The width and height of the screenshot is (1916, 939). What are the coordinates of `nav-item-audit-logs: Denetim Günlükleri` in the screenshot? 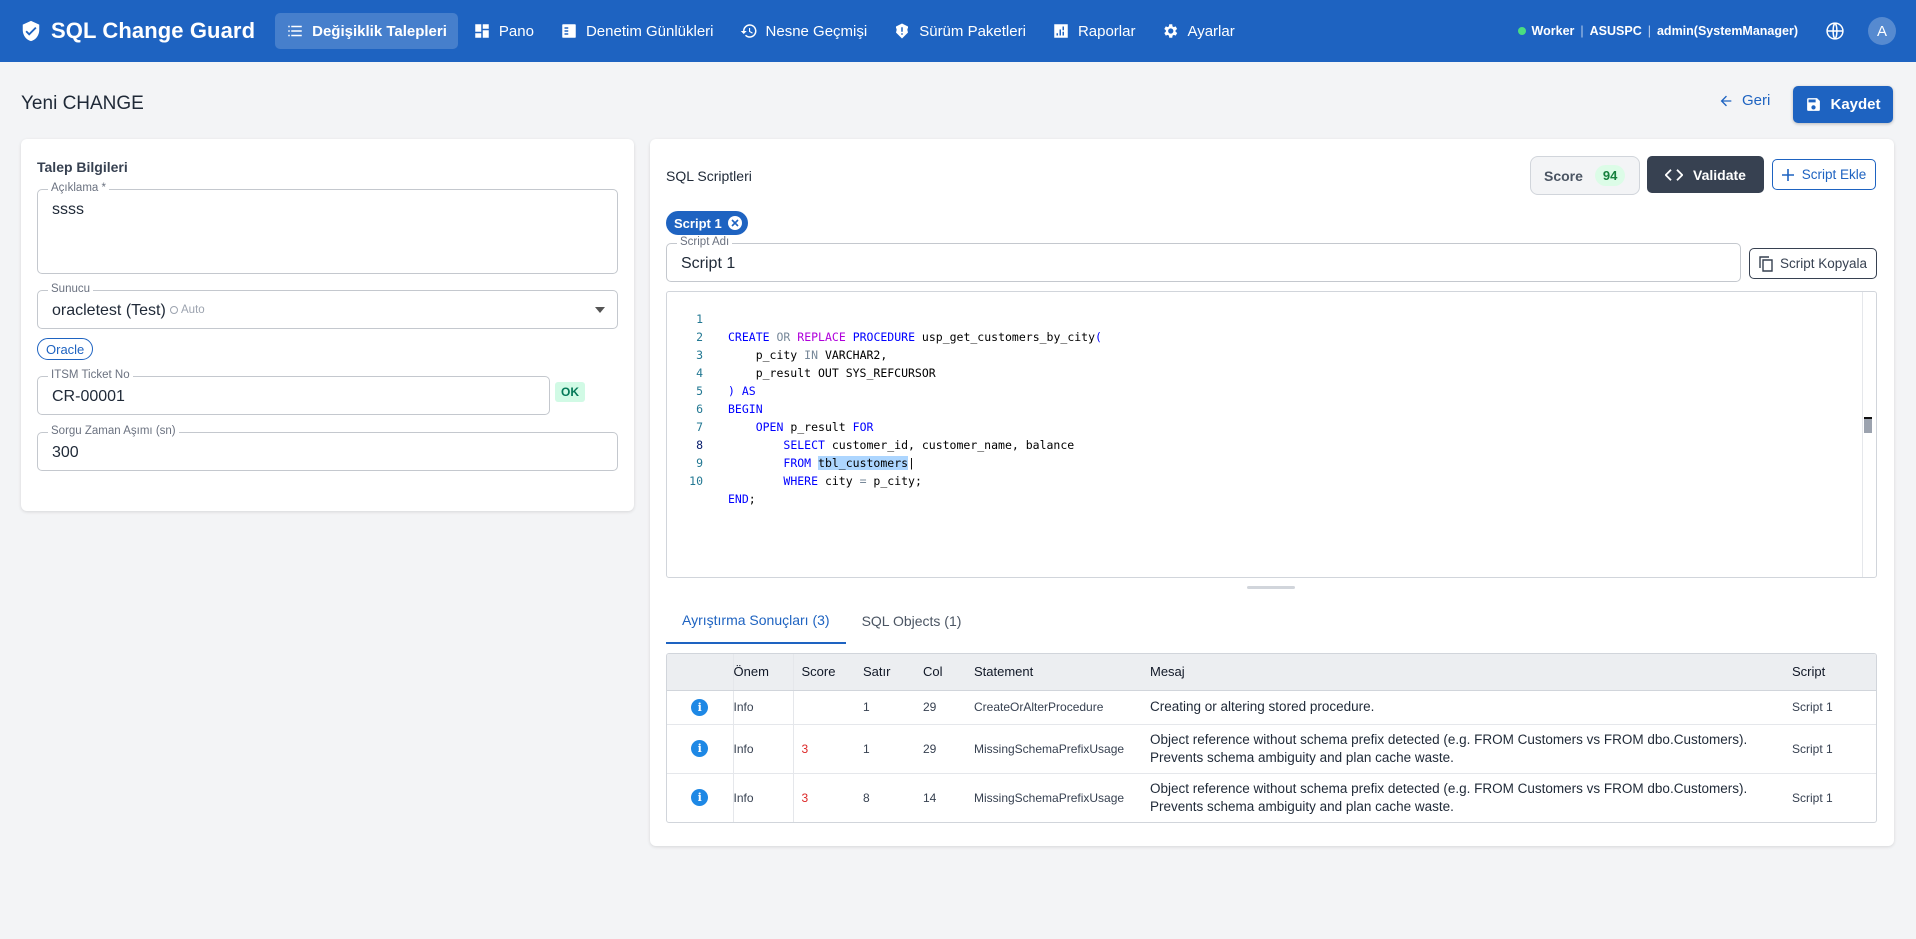 It's located at (637, 31).